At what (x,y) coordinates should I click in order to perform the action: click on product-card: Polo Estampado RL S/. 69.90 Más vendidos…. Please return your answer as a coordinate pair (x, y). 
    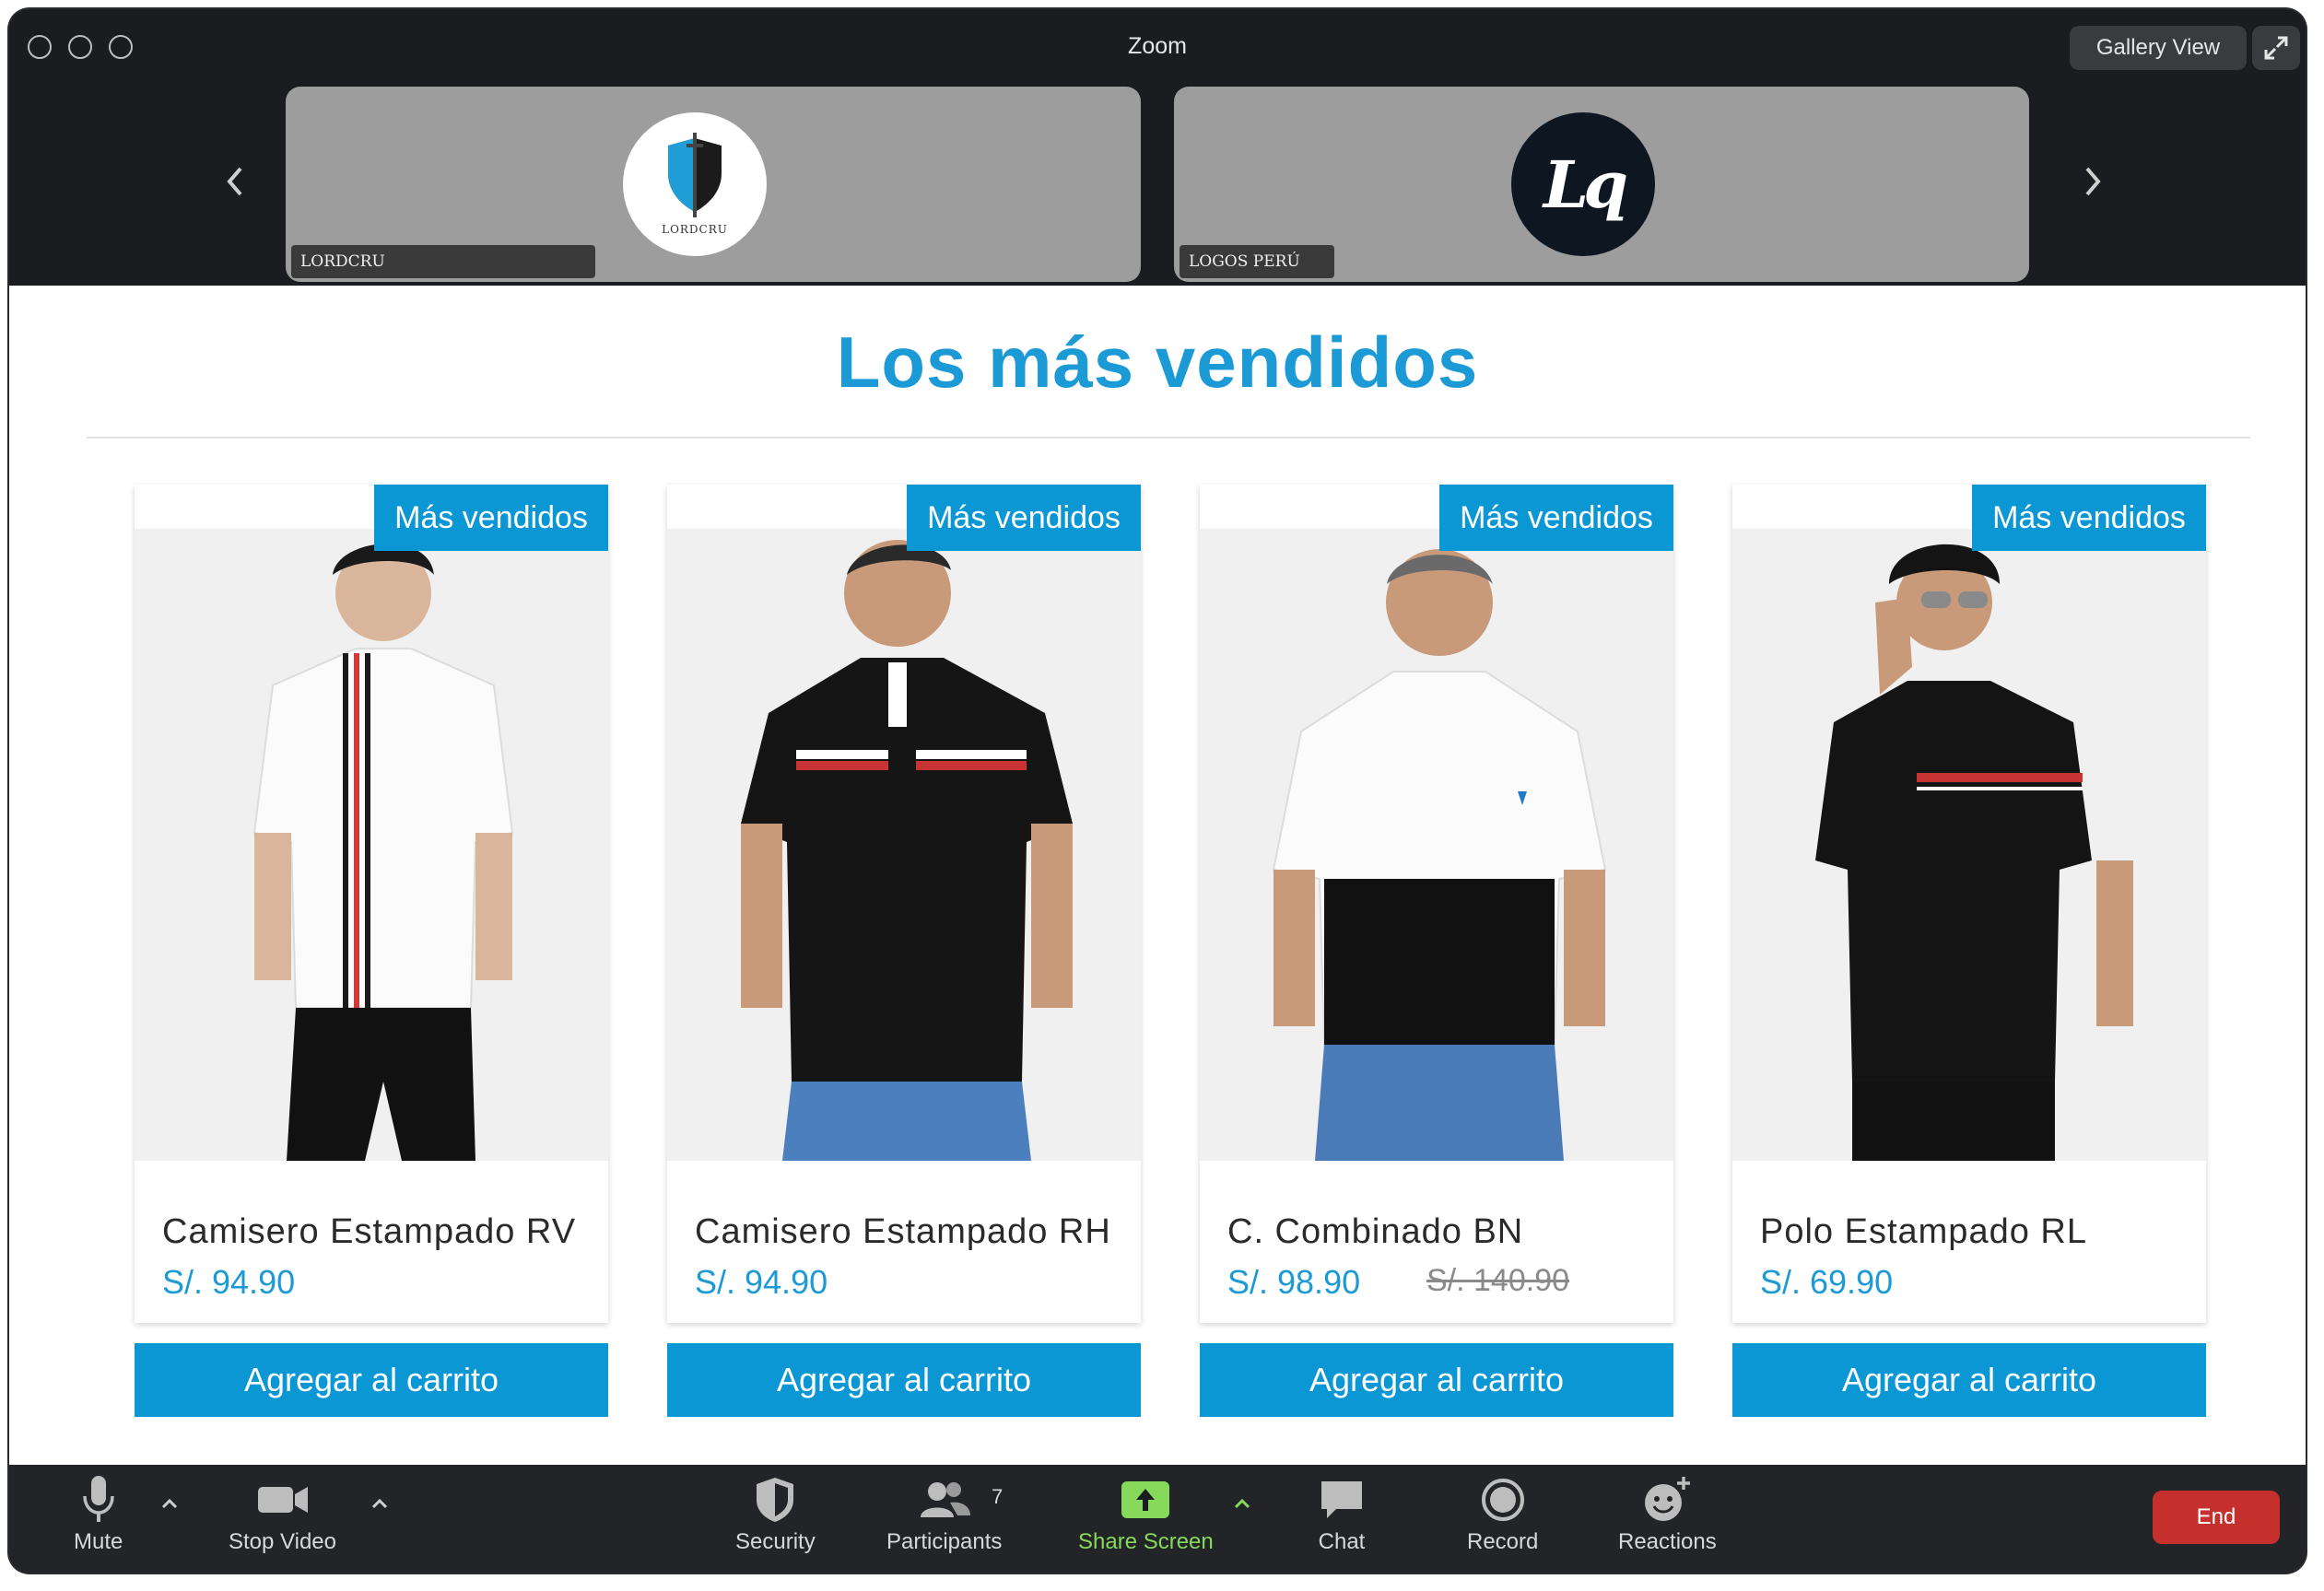
    Looking at the image, I should click on (1969, 951).